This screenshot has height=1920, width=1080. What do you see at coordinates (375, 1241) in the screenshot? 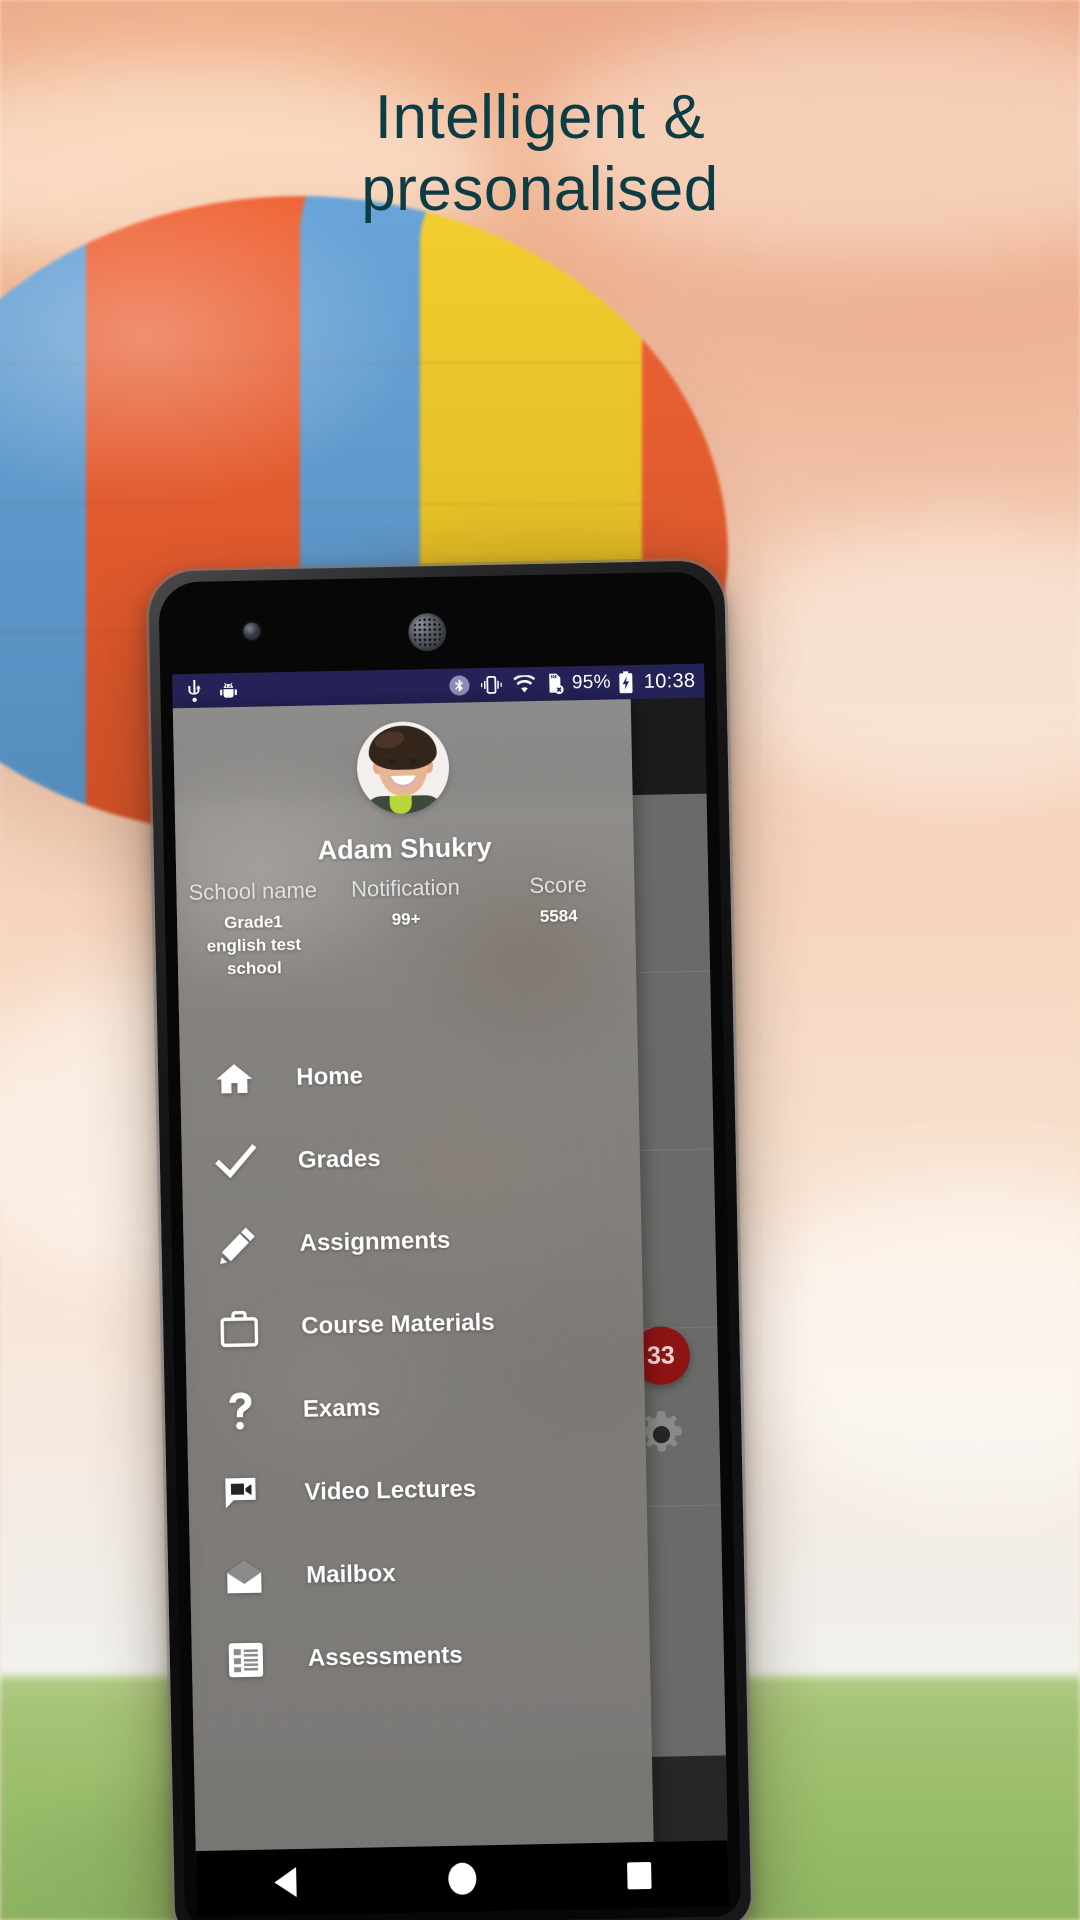
I see `drawer-item-label: Assignments` at bounding box center [375, 1241].